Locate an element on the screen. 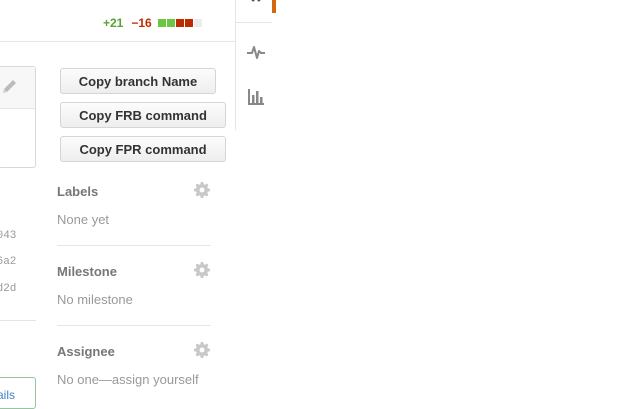 This screenshot has height=409, width=640. details-button: ails is located at coordinates (18, 393).